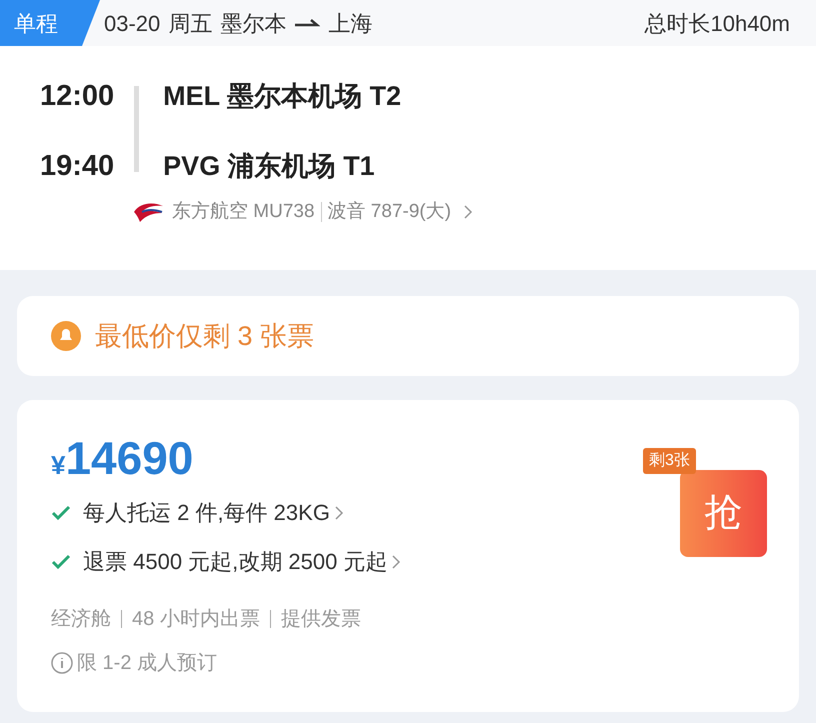 The width and height of the screenshot is (816, 723). Describe the element at coordinates (350, 24) in the screenshot. I see `destination-city: 上海` at that location.